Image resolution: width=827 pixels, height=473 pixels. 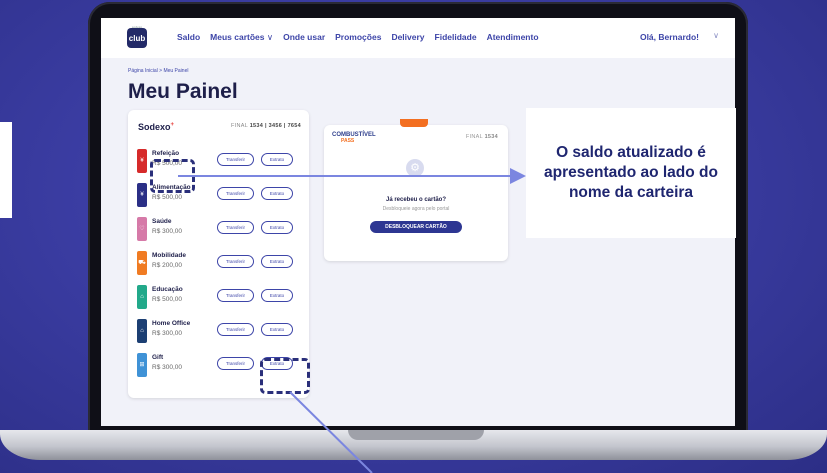 What do you see at coordinates (518, 176) in the screenshot?
I see `arrow-head-icon` at bounding box center [518, 176].